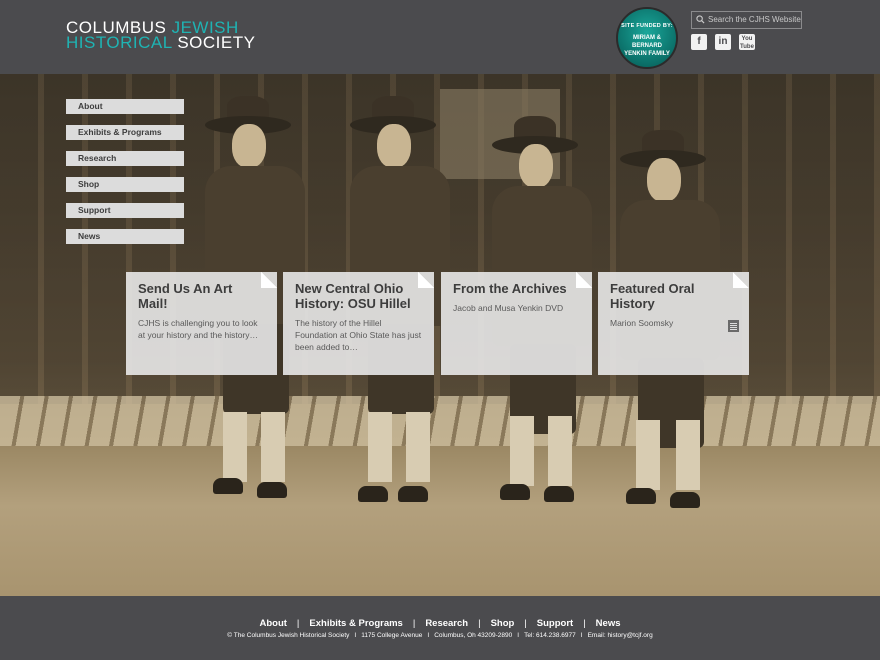 Image resolution: width=880 pixels, height=660 pixels. I want to click on footer-address: 1175 College Avenue, so click(392, 635).